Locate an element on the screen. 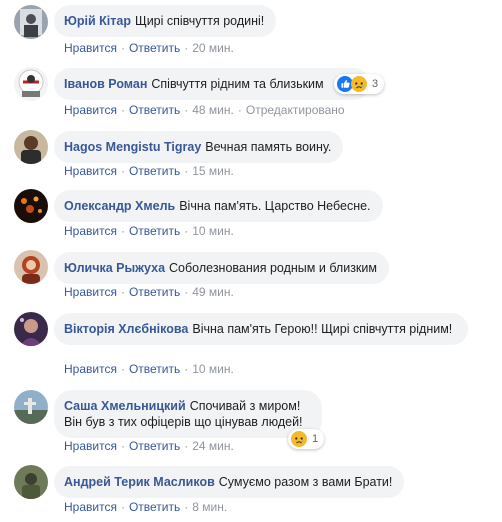  comment-author: Андрей Терик Масликов is located at coordinates (139, 482).